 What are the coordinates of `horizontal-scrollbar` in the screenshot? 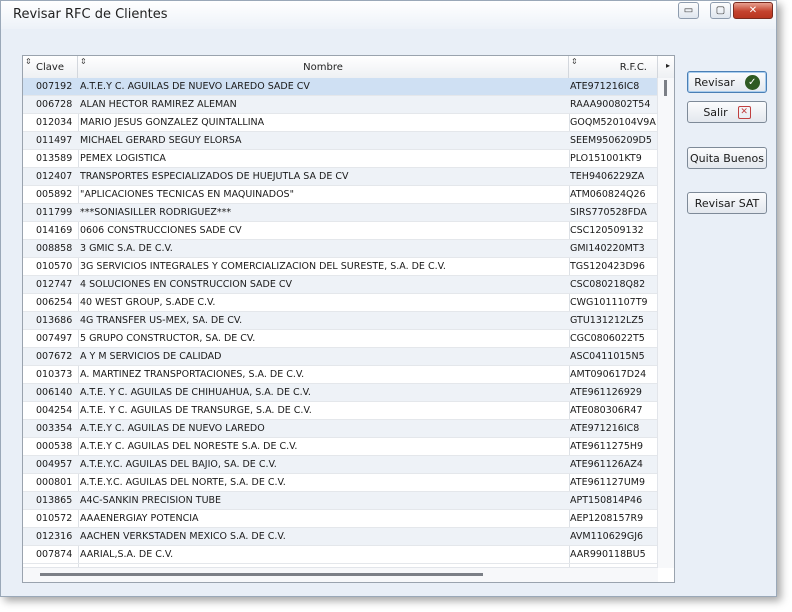 It's located at (340, 574).